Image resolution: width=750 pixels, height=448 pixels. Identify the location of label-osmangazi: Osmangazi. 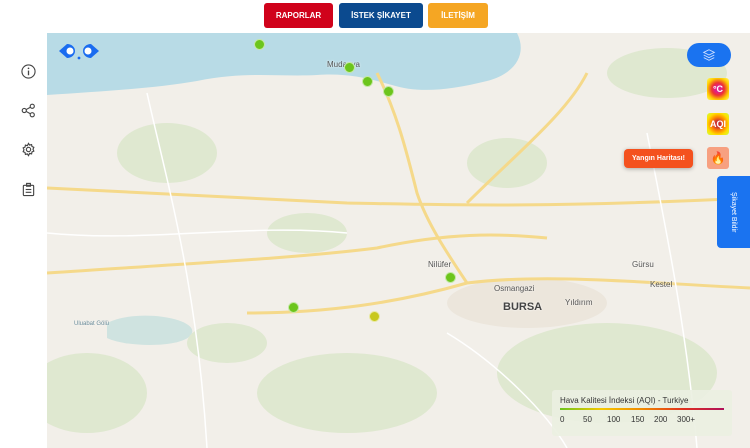
(514, 288).